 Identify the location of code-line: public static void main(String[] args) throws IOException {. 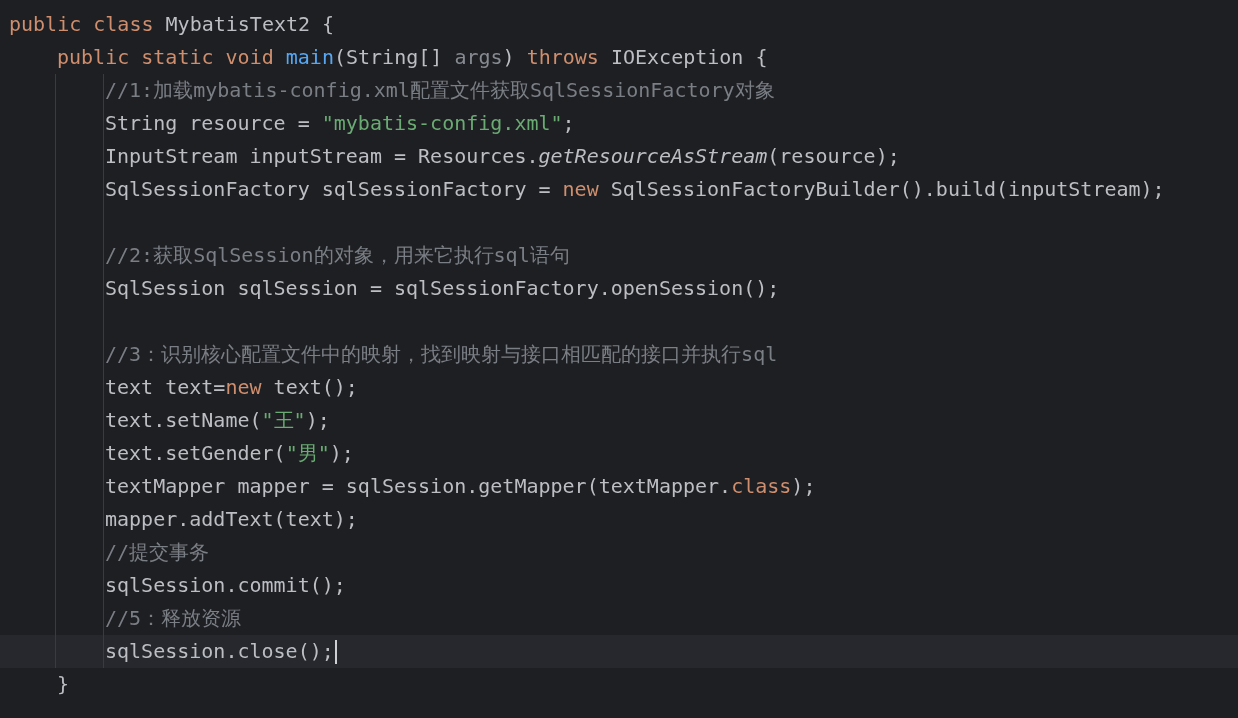
(412, 57).